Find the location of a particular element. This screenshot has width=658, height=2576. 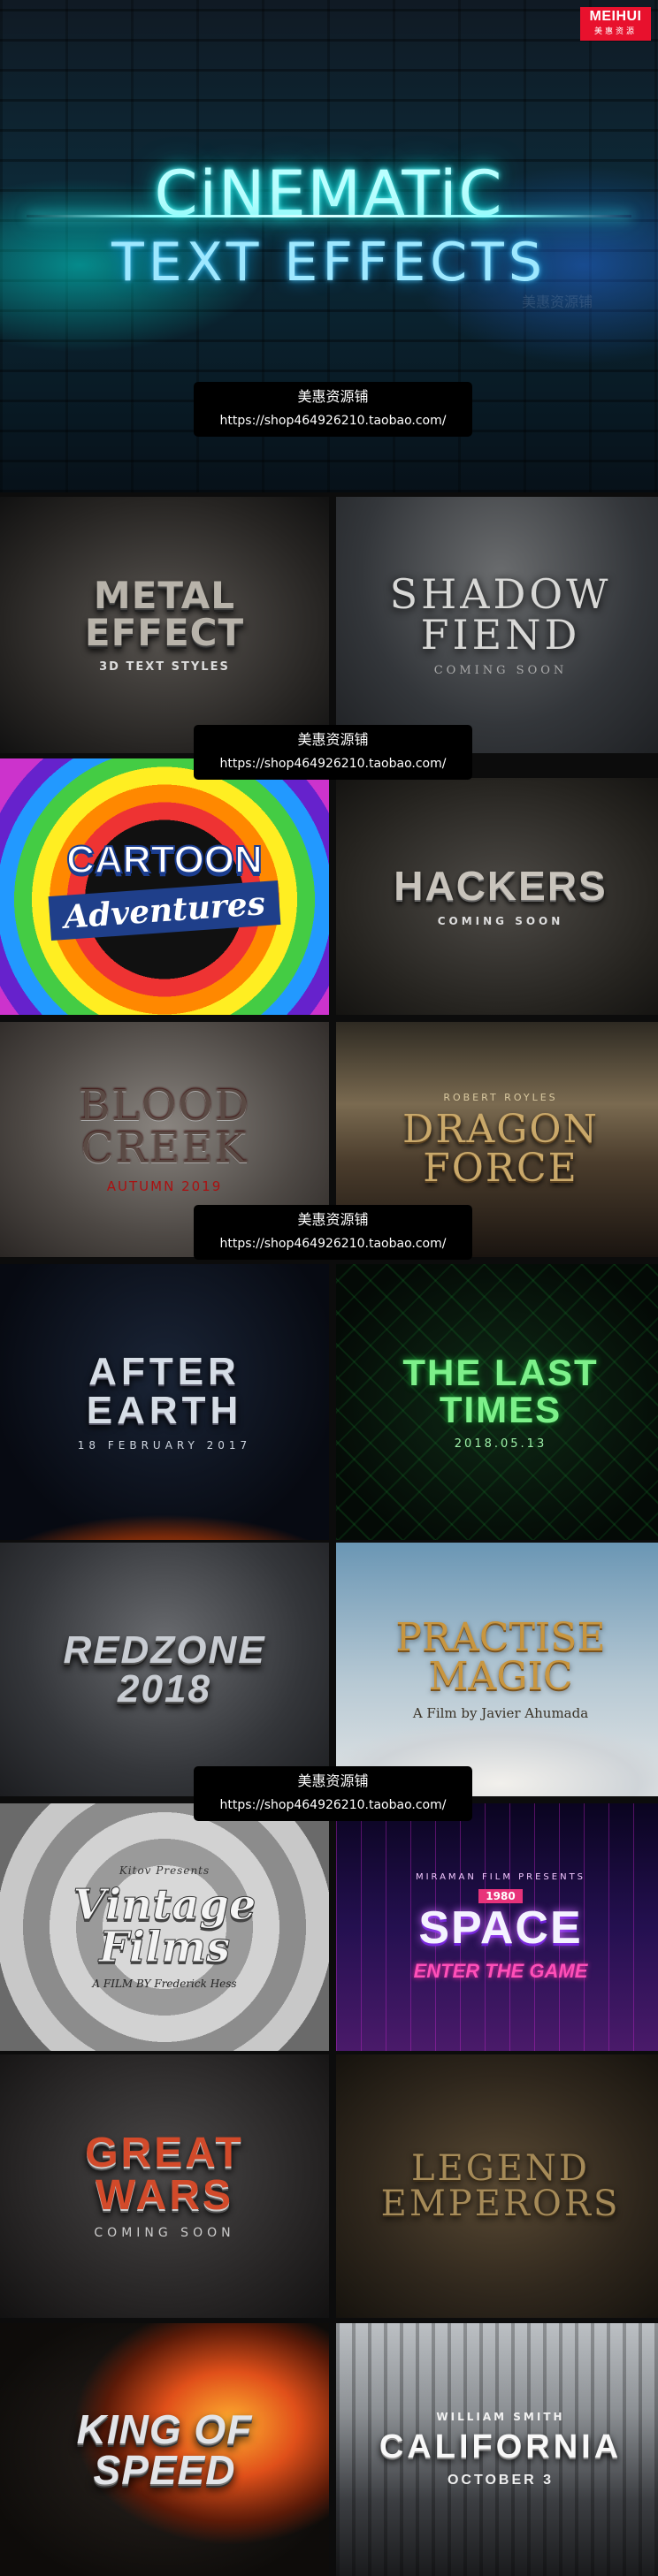

tile-hackers: HACKERS COMING SOON is located at coordinates (497, 896).